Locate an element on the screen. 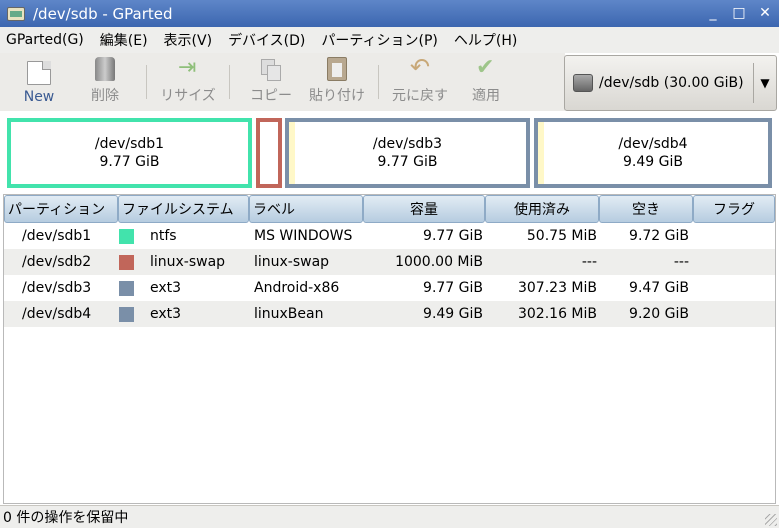 This screenshot has height=528, width=779. menu-help: ヘルプ(H) is located at coordinates (485, 40).